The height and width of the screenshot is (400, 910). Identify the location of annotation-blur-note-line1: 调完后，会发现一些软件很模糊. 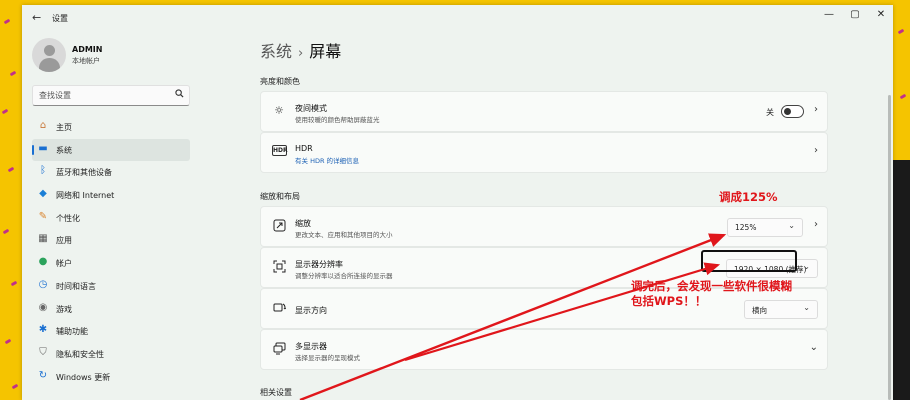
(711, 286).